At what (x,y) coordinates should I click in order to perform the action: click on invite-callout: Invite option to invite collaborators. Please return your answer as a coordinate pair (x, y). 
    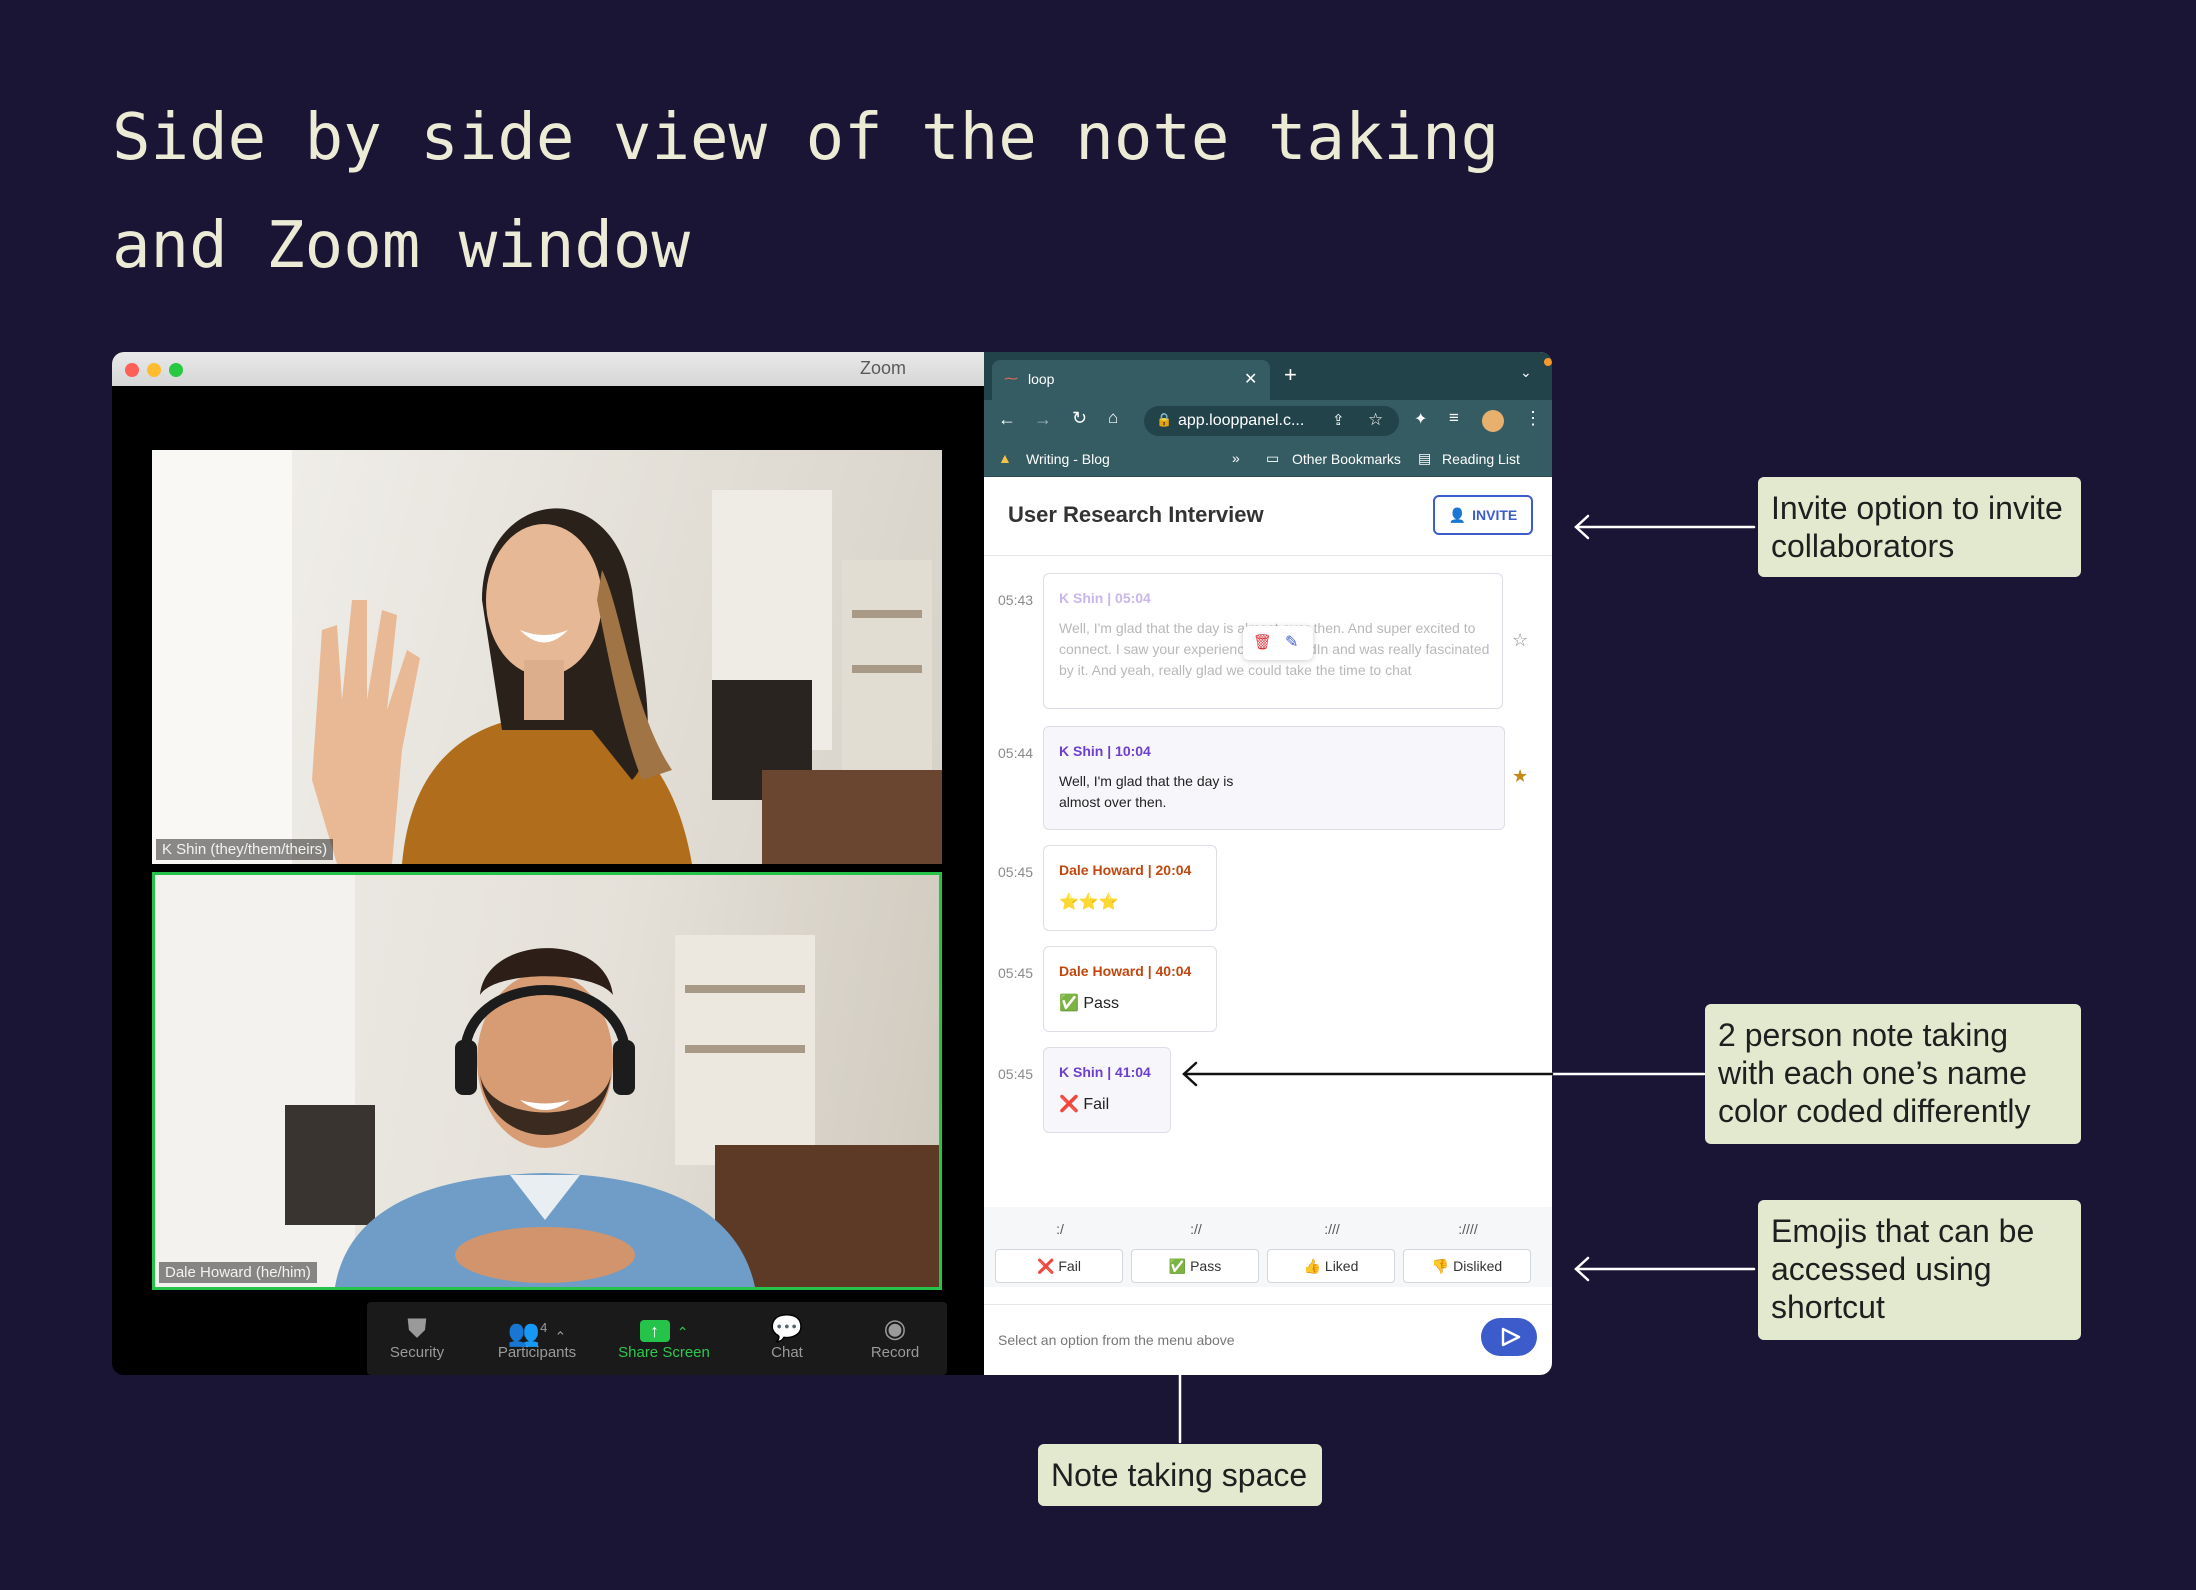
    Looking at the image, I should click on (1919, 527).